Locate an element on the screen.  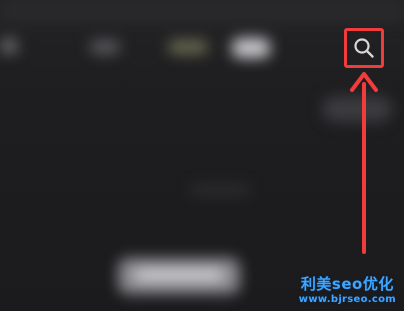
watermark: 利美seo优化 www.bjrseo.com is located at coordinates (347, 289).